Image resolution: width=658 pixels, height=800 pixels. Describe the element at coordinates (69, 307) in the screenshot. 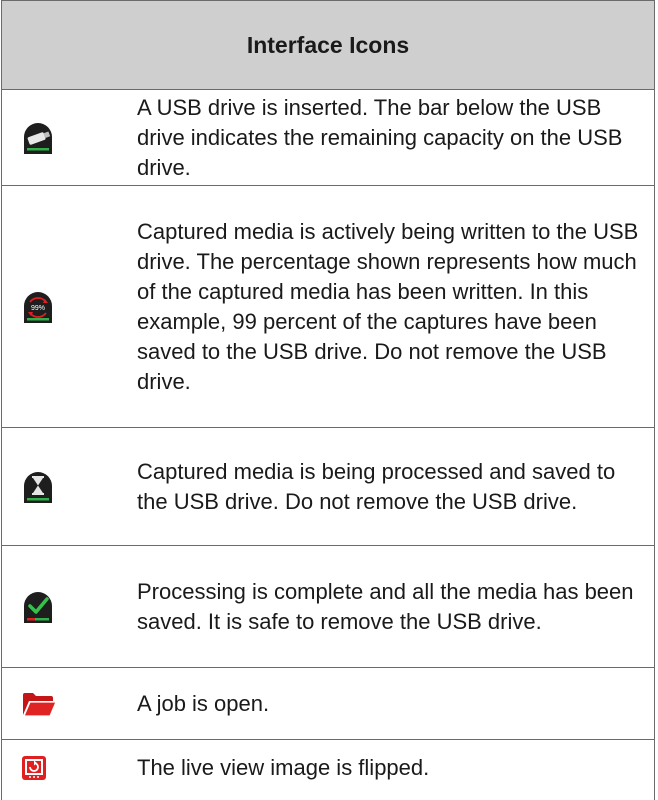

I see `icon-cell: 99%` at that location.